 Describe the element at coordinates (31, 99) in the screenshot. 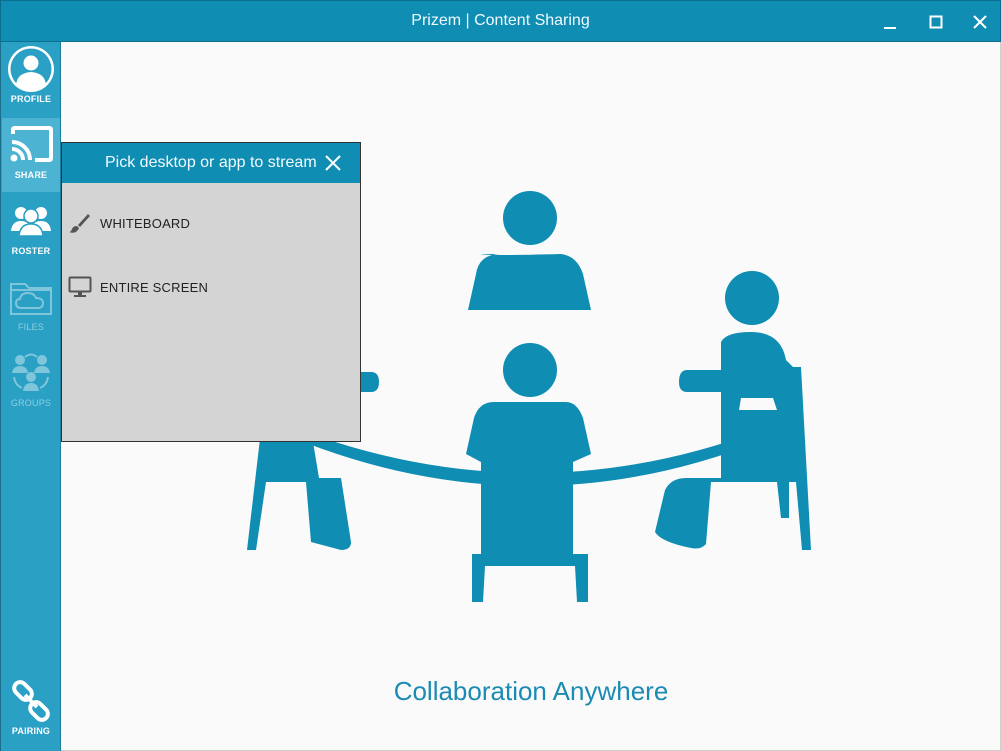

I see `sidebar-item-label: PROFILE` at that location.